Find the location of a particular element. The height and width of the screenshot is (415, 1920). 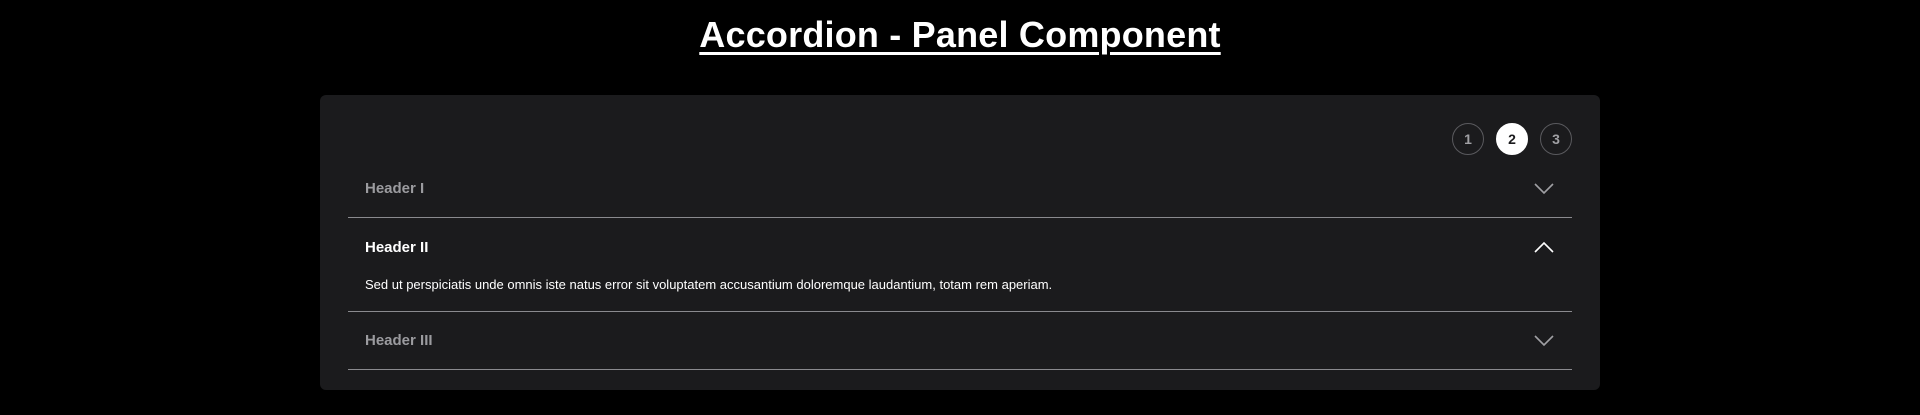

step-1-button: 1 is located at coordinates (1468, 139).